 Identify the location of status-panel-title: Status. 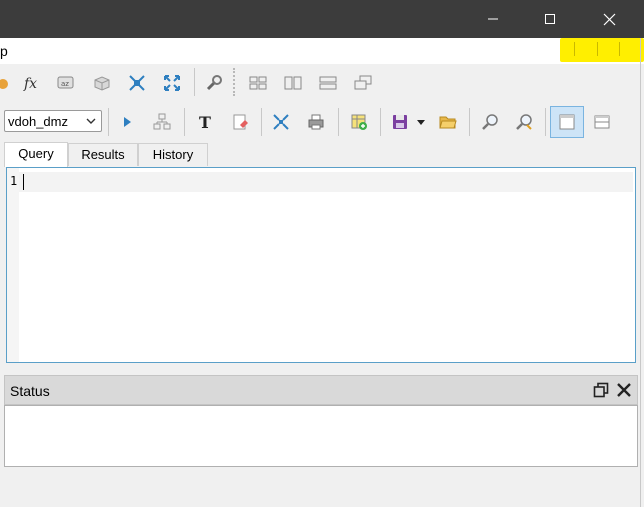
(30, 391).